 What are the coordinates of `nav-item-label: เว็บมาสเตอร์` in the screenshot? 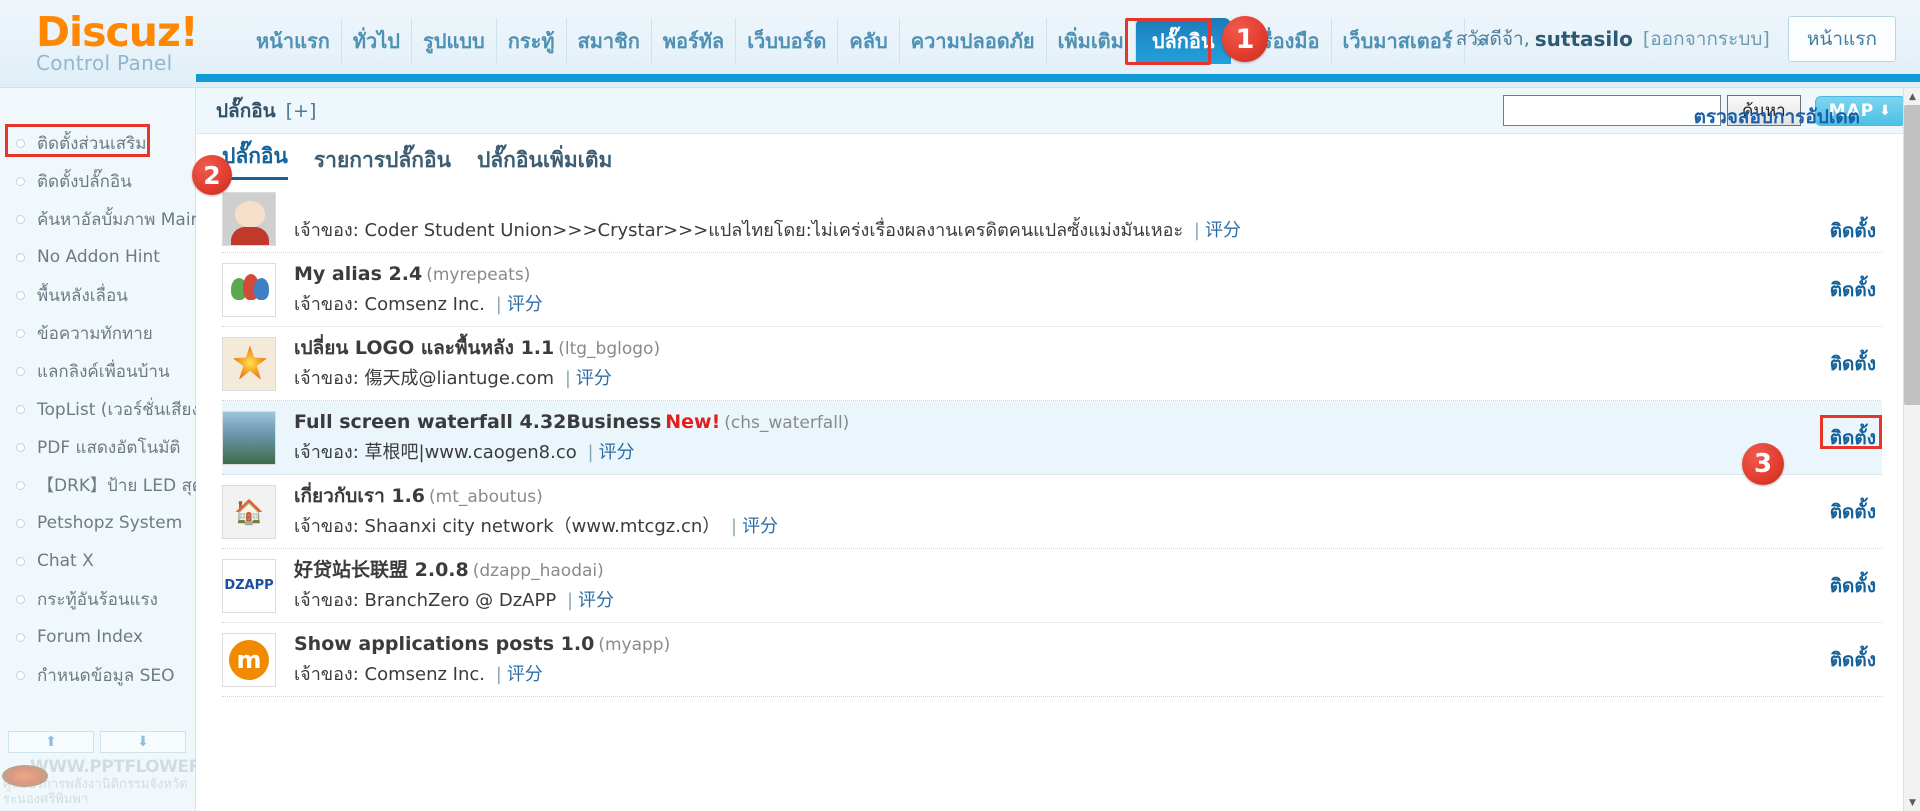 It's located at (1397, 41).